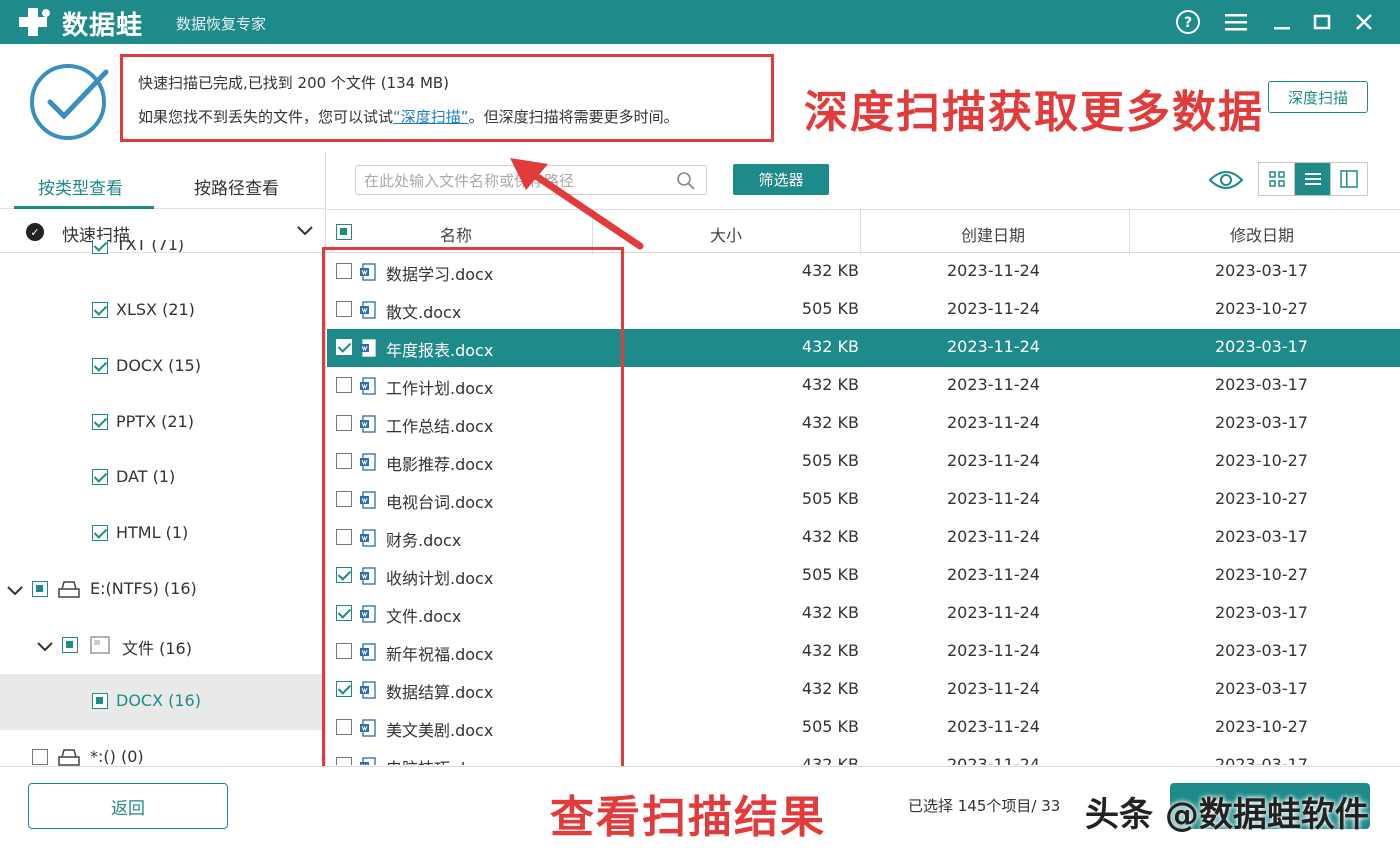 The width and height of the screenshot is (1400, 854). I want to click on tree-item-pptx: PPTX (21), so click(162, 423).